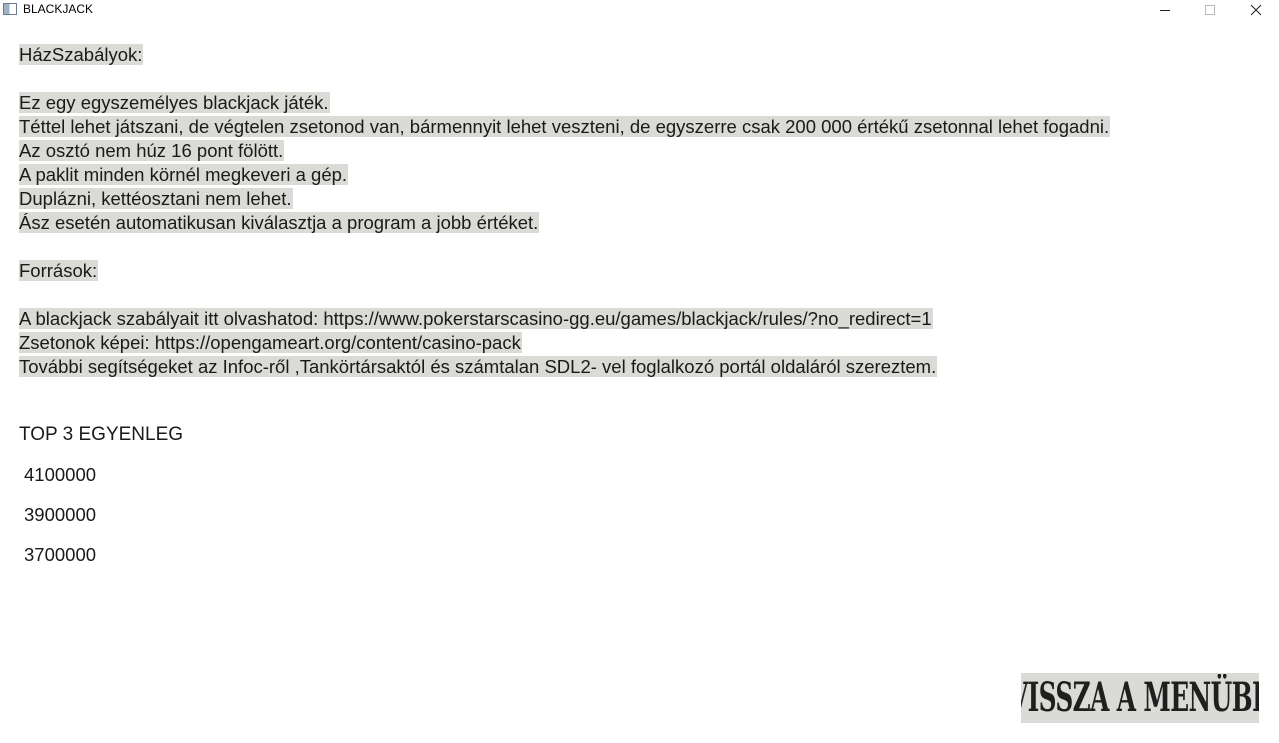  I want to click on maximize-icon, so click(1210, 10).